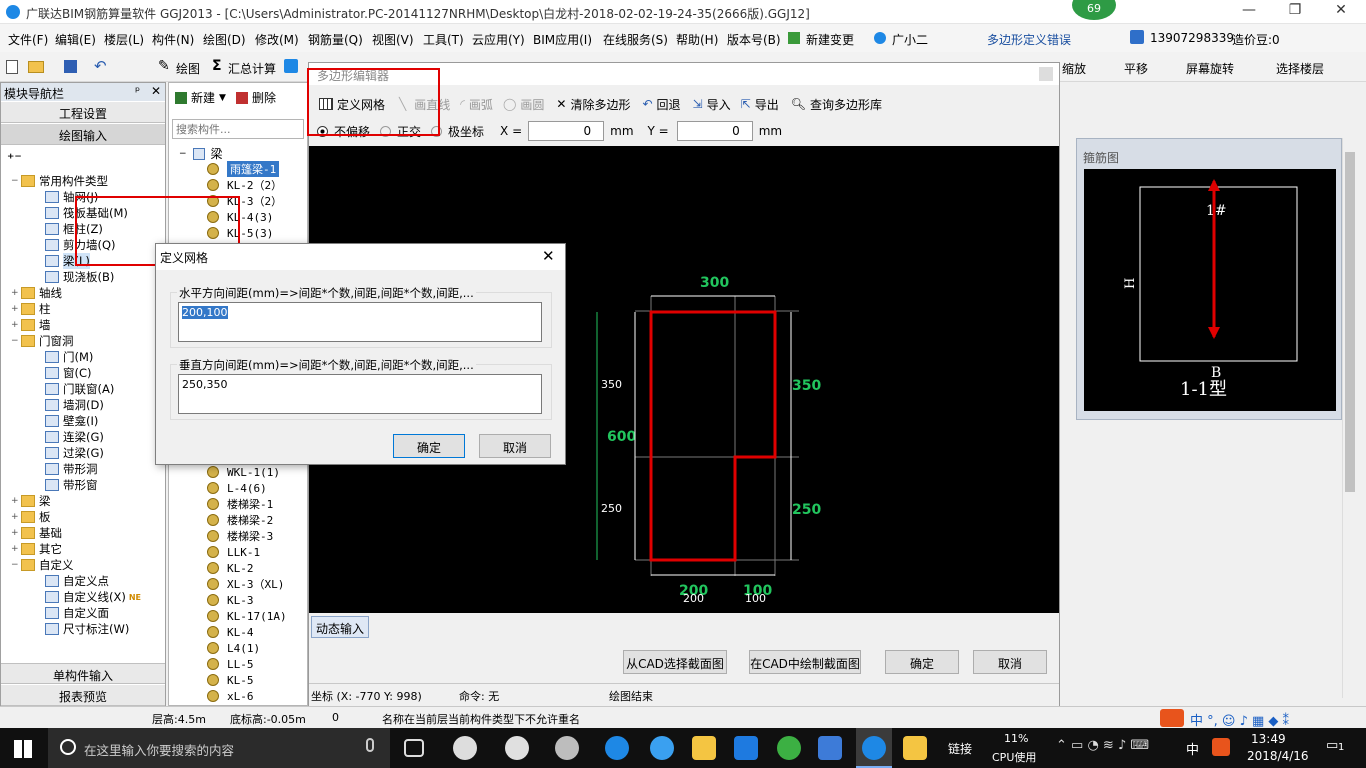 The image size is (1366, 768). Describe the element at coordinates (1349, 418) in the screenshot. I see `right-scrollbar` at that location.